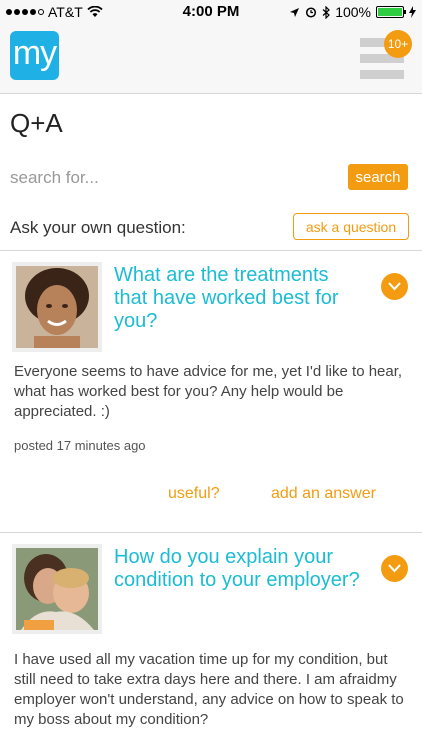  Describe the element at coordinates (295, 12) in the screenshot. I see `location-arrow-icon` at that location.